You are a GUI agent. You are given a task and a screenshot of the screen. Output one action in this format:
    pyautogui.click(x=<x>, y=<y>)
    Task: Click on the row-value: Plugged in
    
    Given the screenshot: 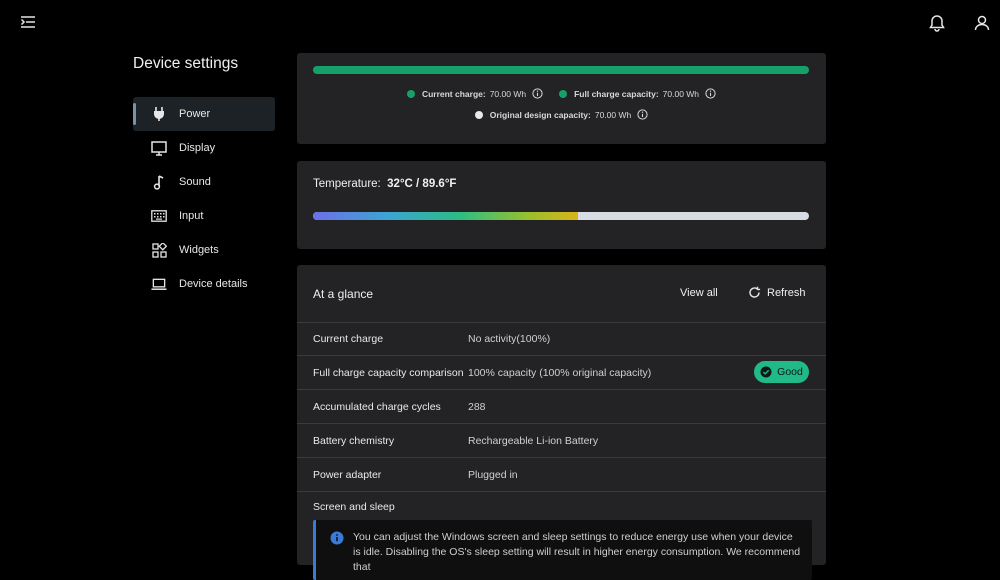 What is the action you would take?
    pyautogui.click(x=493, y=475)
    